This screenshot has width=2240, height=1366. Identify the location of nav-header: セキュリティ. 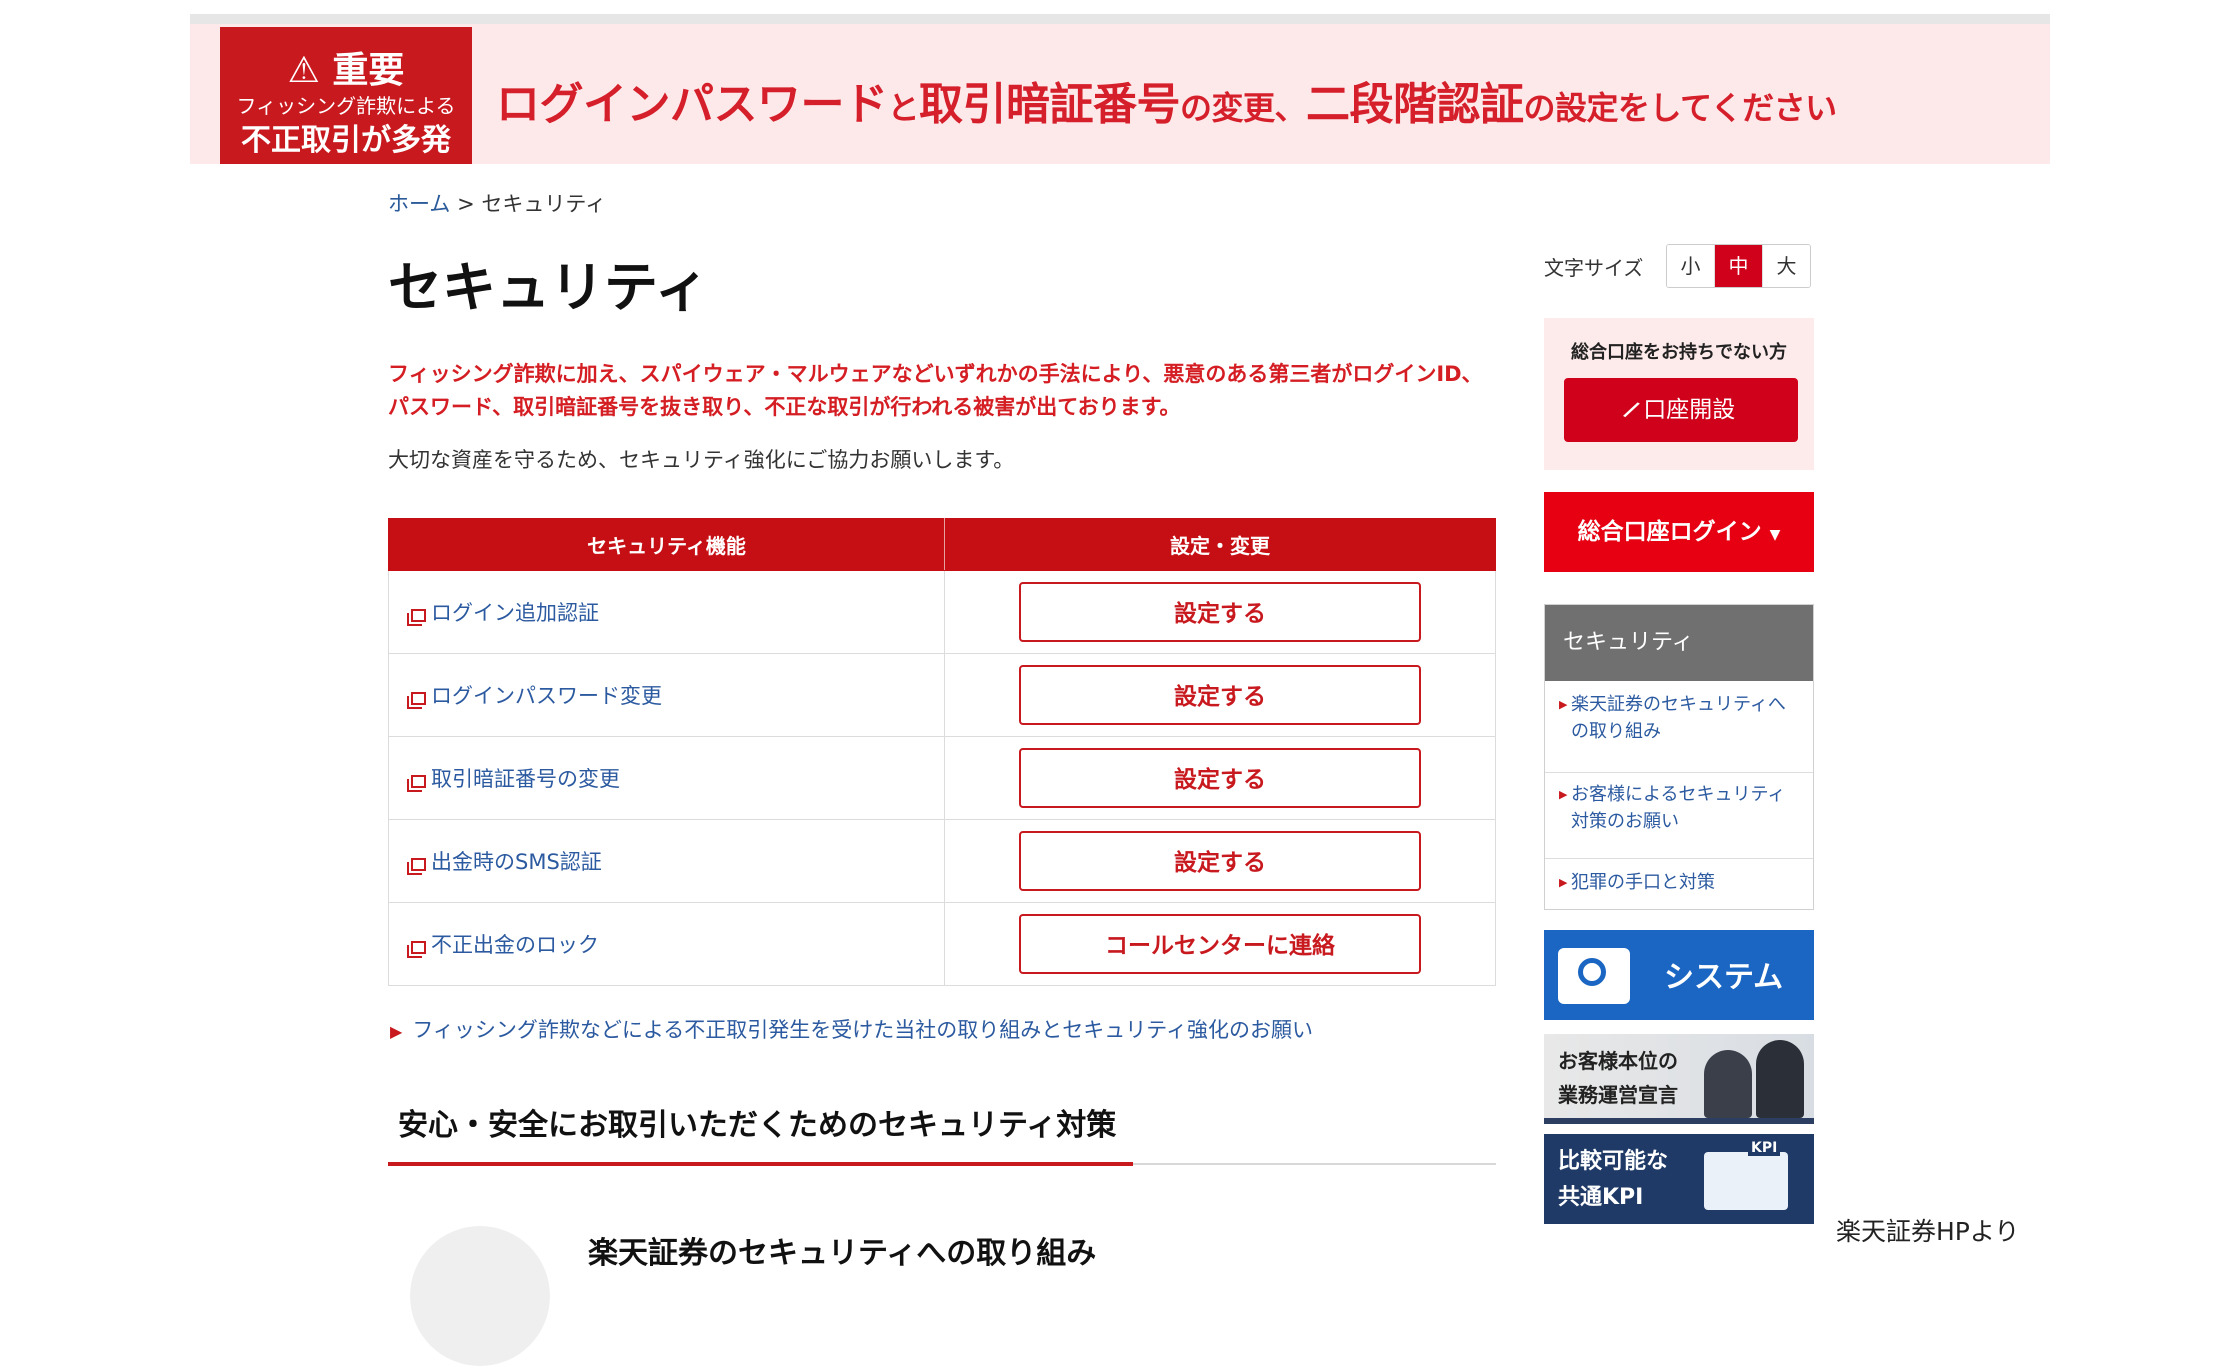
(1679, 643).